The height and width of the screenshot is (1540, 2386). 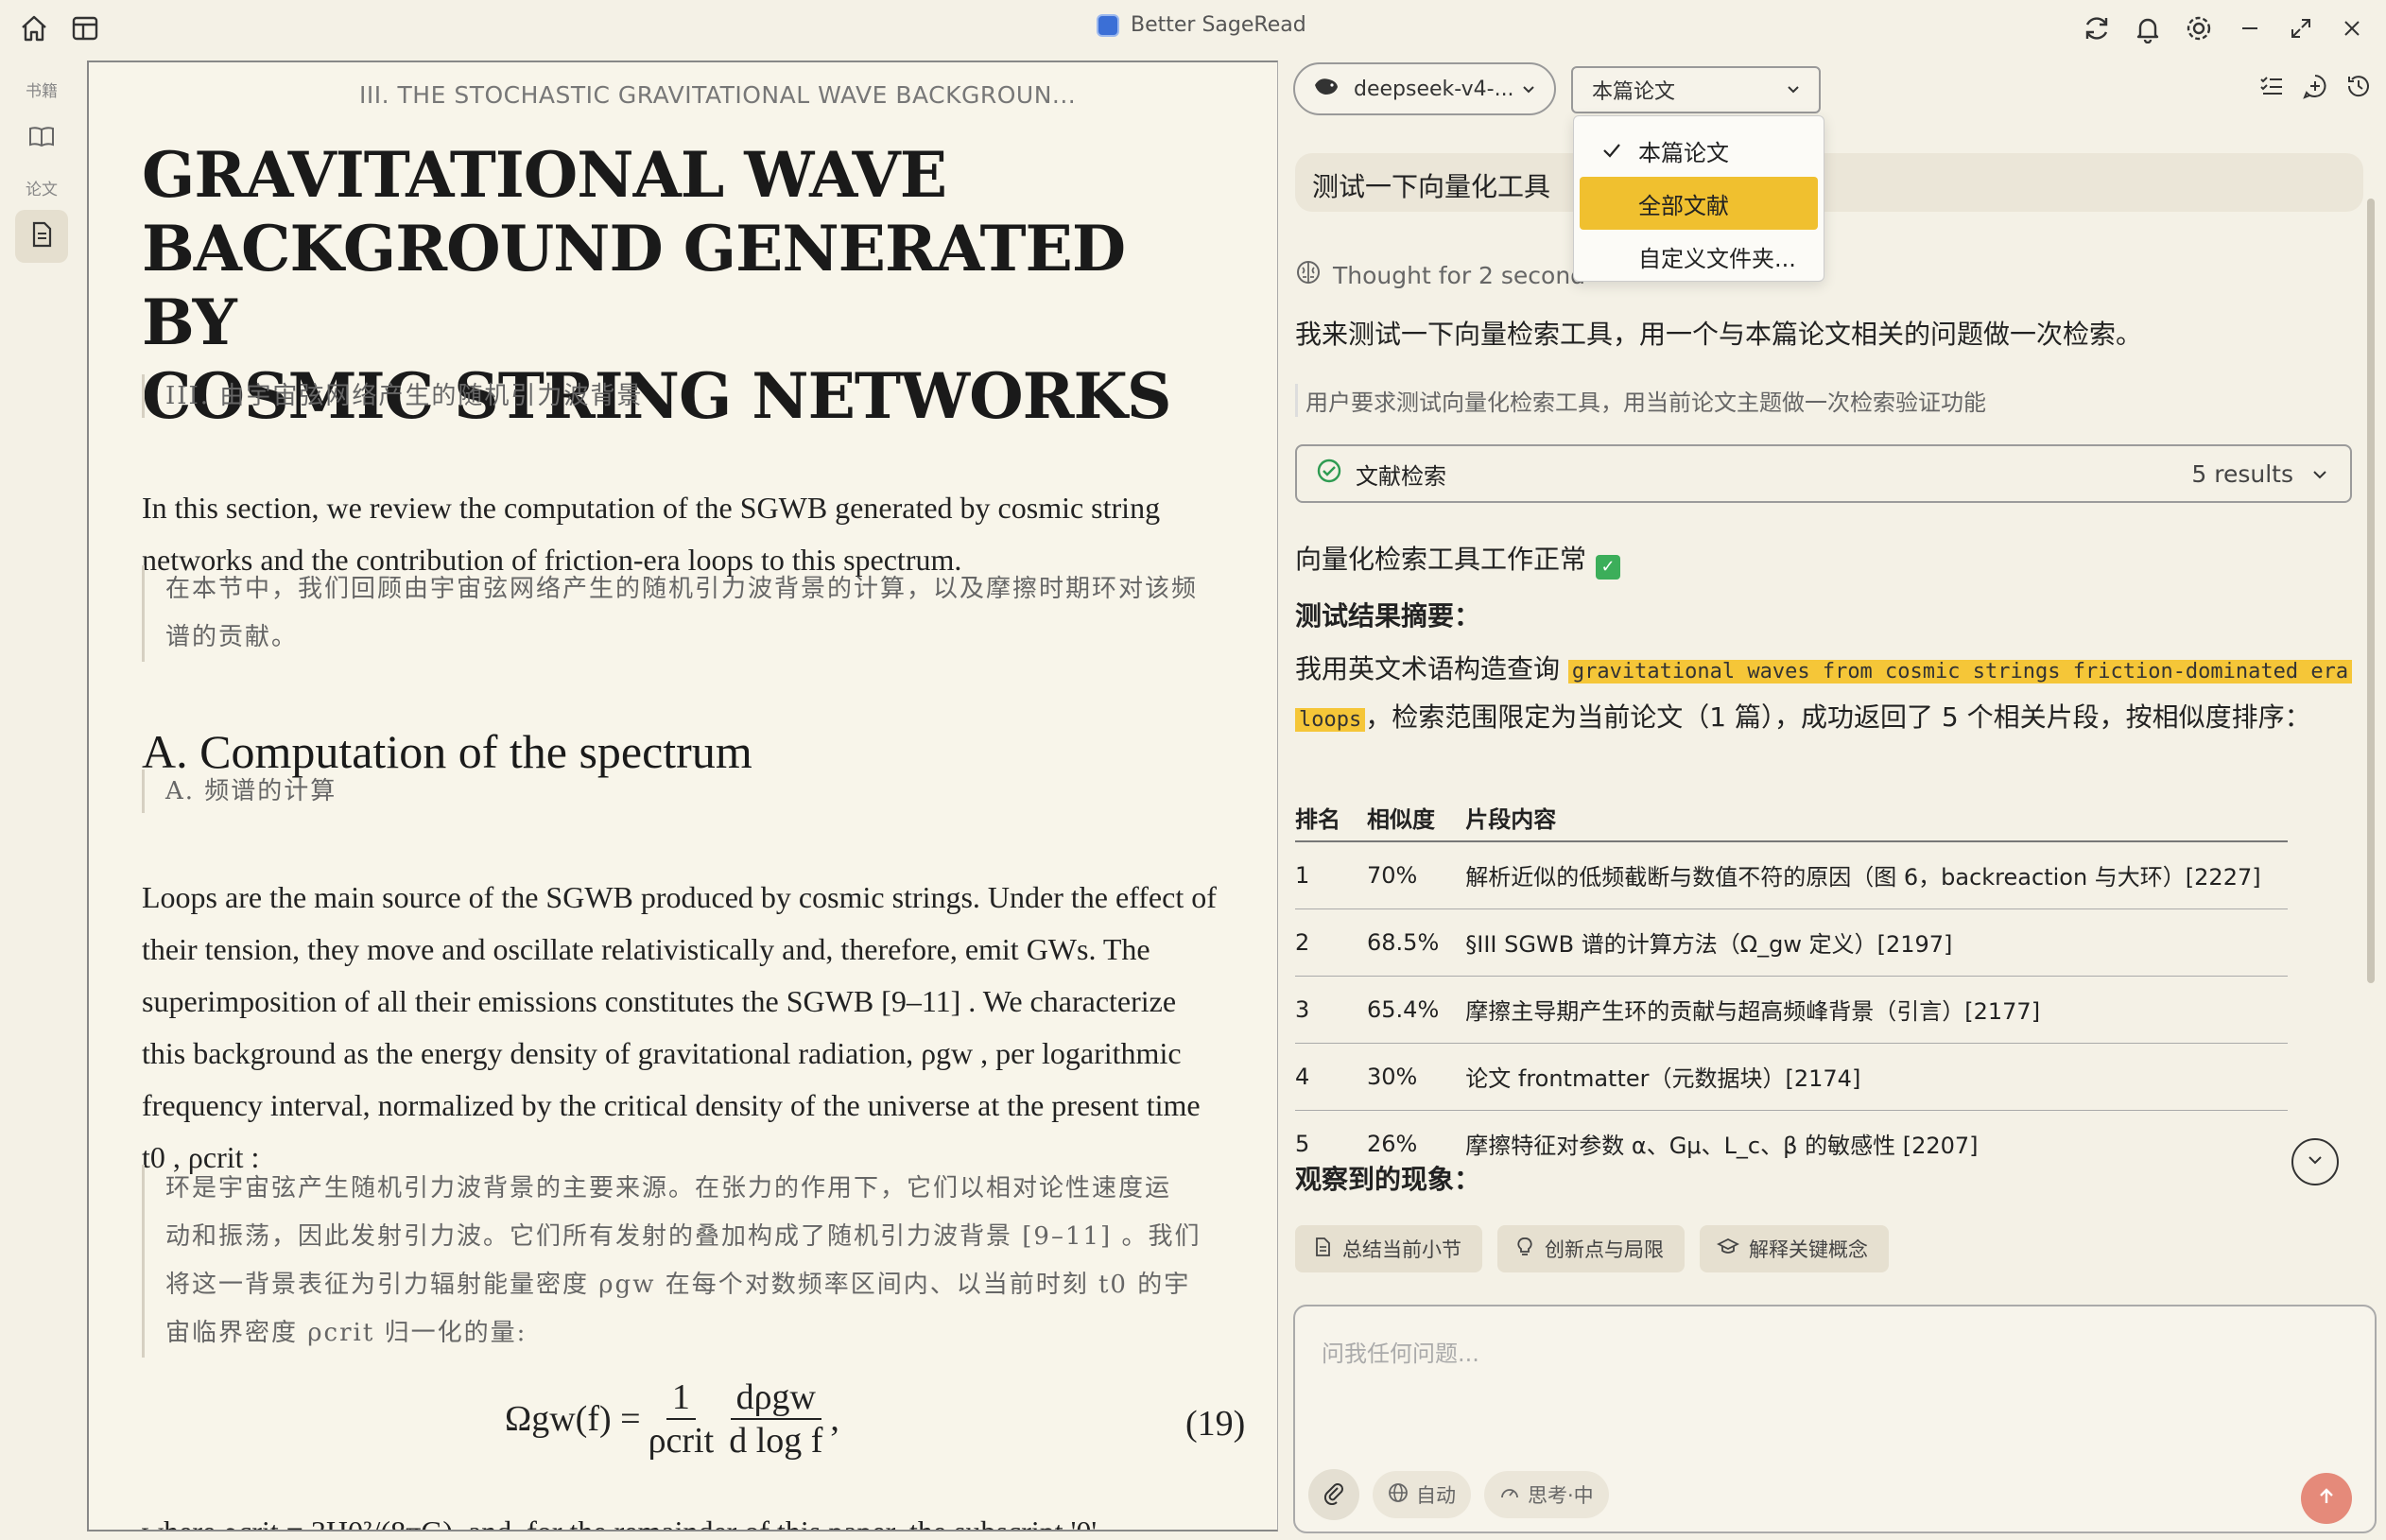 I want to click on text-line: 宙临界密度 ρcrit 归一化的量:, so click(x=346, y=1333).